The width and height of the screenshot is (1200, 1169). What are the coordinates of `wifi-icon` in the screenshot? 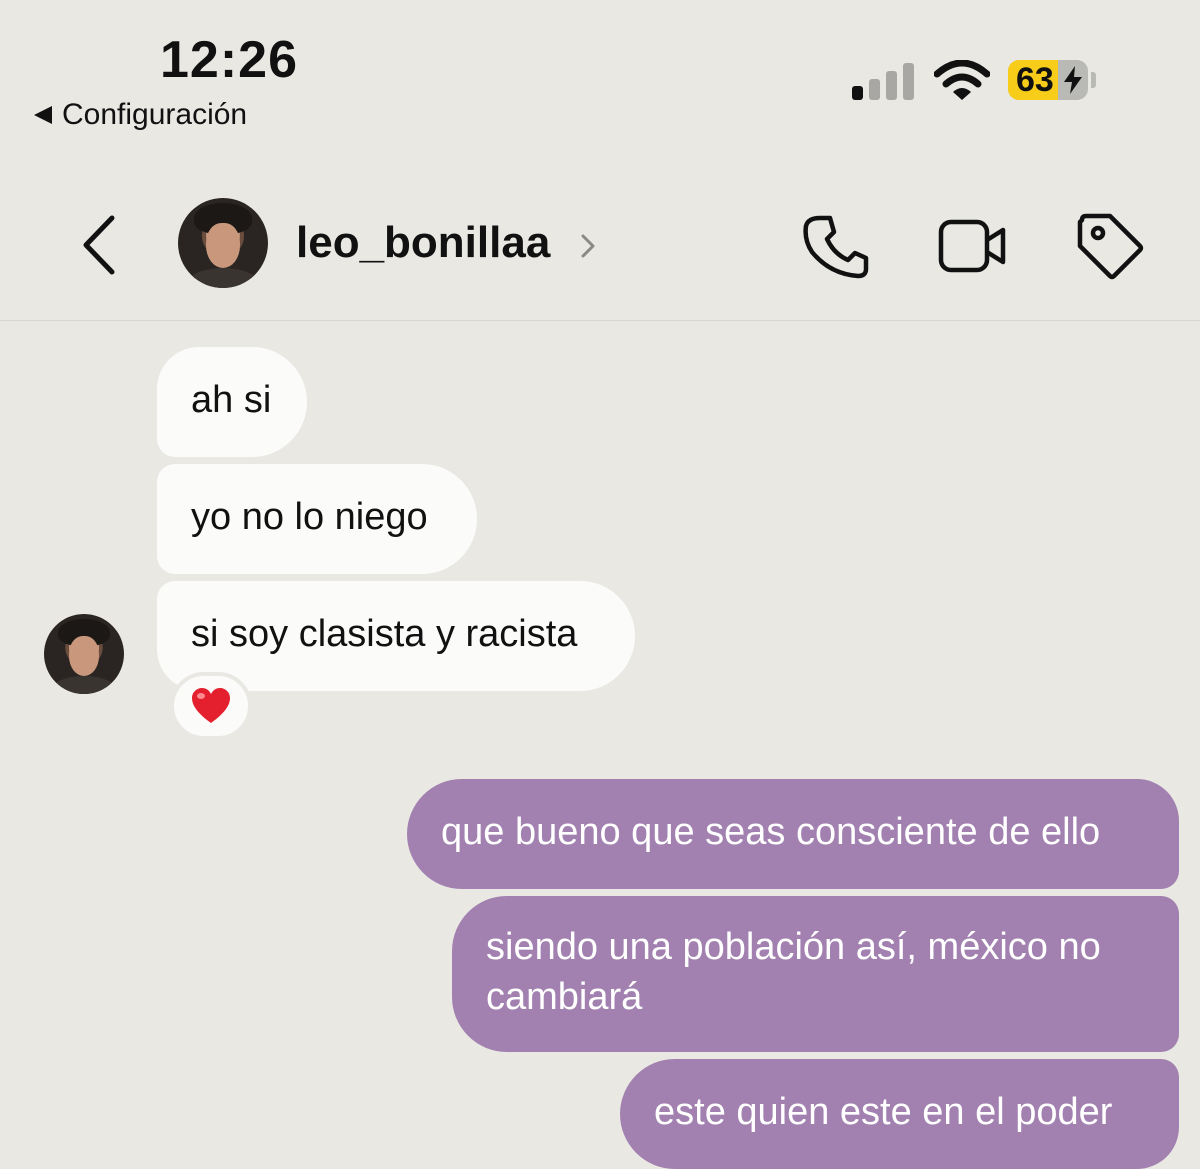 It's located at (962, 80).